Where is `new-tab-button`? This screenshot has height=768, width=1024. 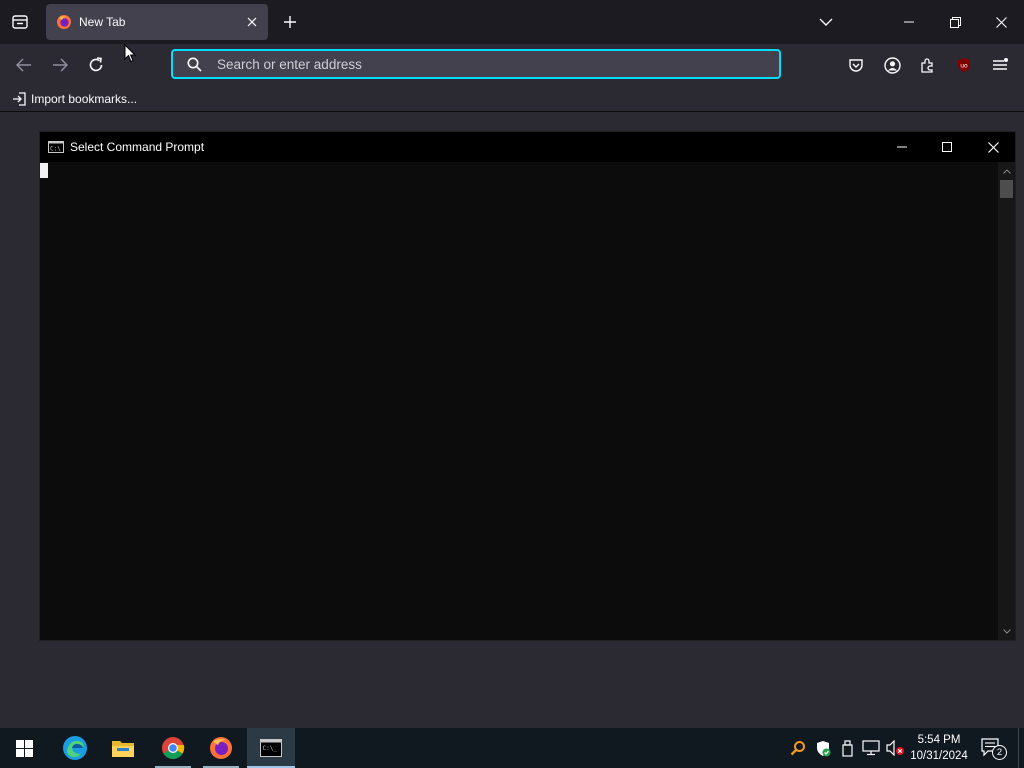
new-tab-button is located at coordinates (290, 22).